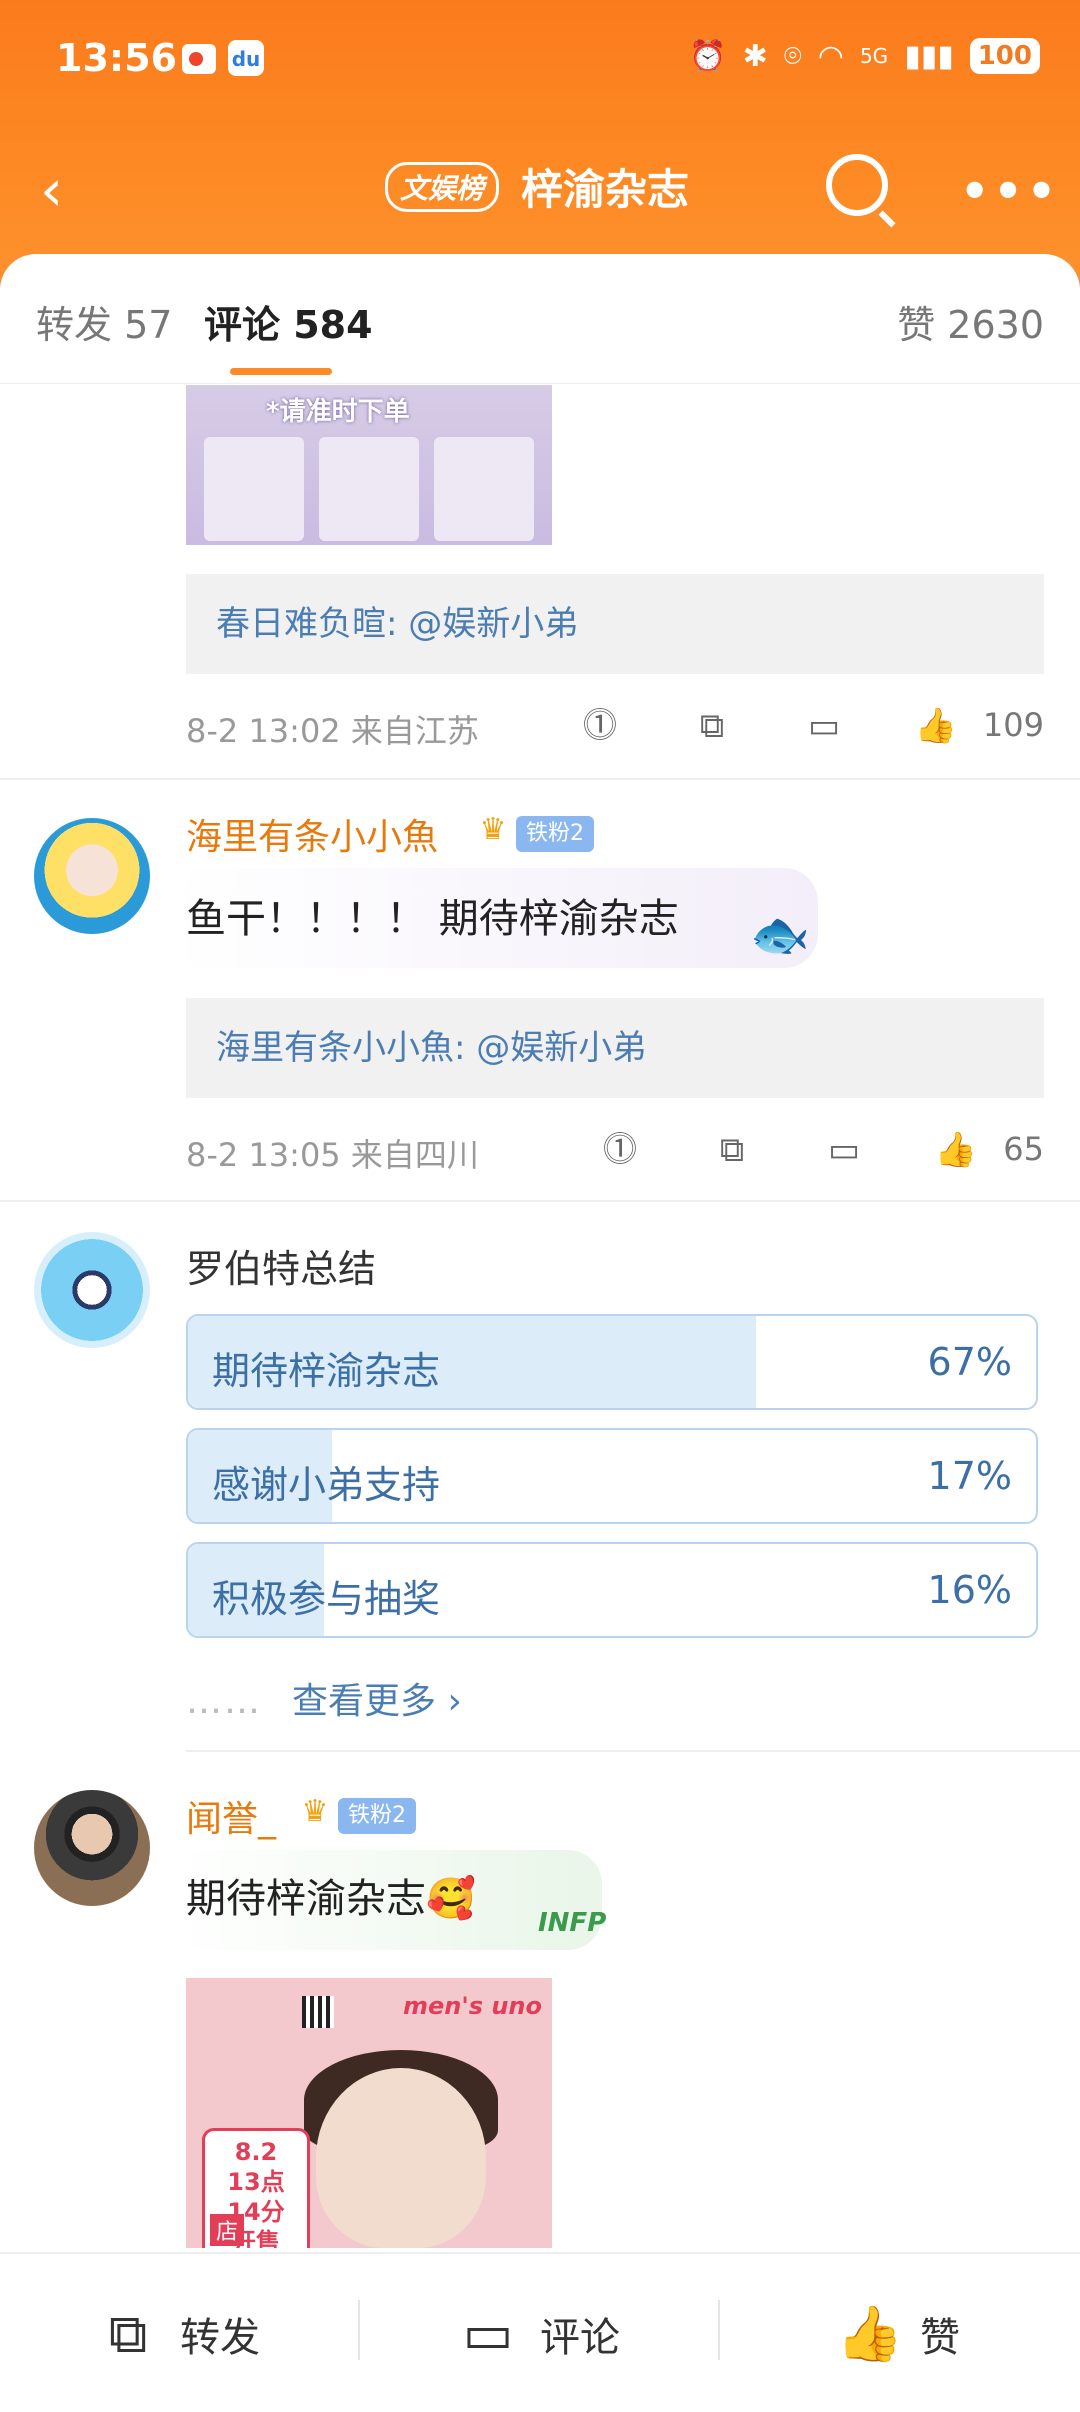 The image size is (1080, 2412). Describe the element at coordinates (969, 1476) in the screenshot. I see `poll-option-percent: 17%` at that location.